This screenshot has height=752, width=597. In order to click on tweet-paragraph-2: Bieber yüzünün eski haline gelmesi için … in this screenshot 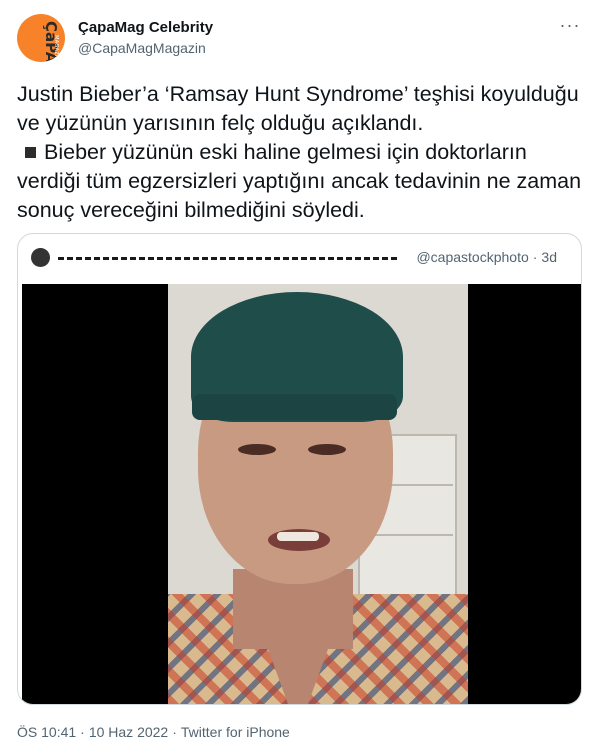, I will do `click(299, 181)`.